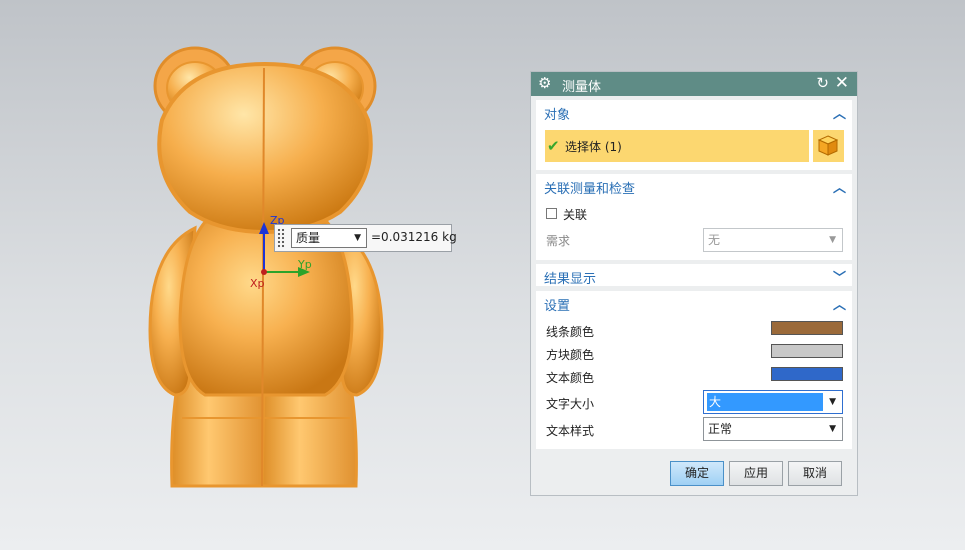 The width and height of the screenshot is (965, 550). I want to click on section-associative-label: 关联测量和检查, so click(590, 189).